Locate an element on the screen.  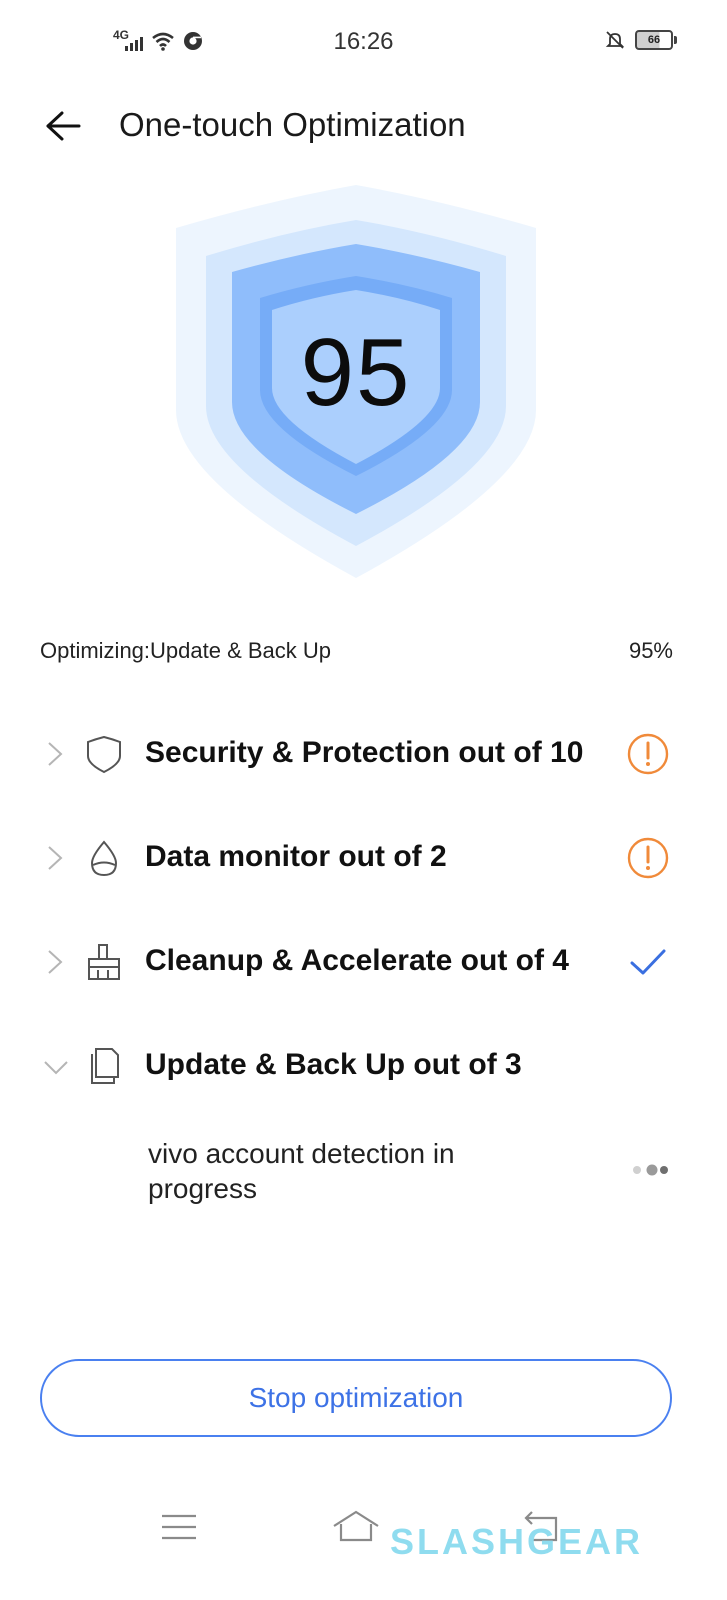
home-icon is located at coordinates (356, 1526).